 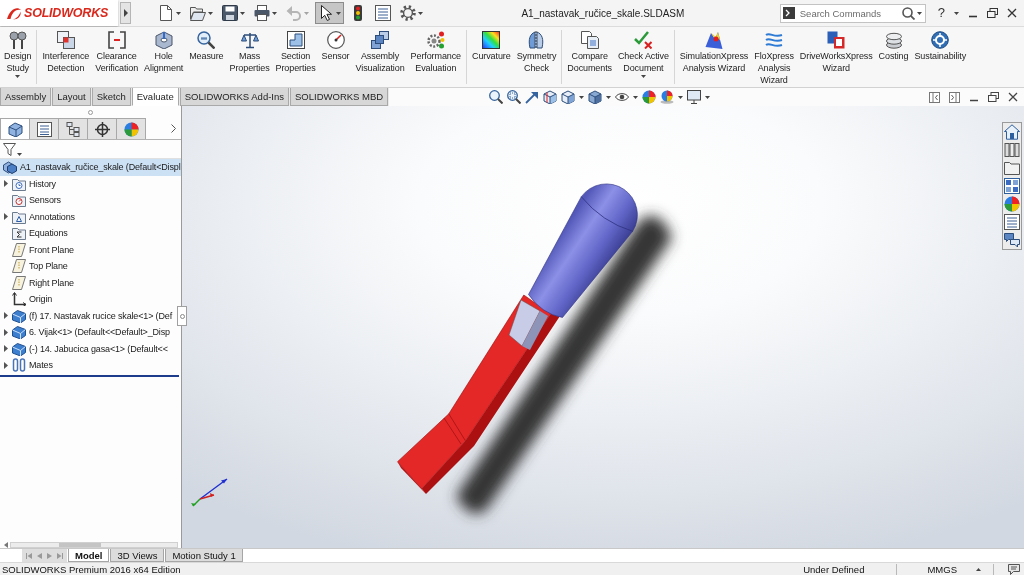 I want to click on sheet-tab: Model, so click(x=89, y=555).